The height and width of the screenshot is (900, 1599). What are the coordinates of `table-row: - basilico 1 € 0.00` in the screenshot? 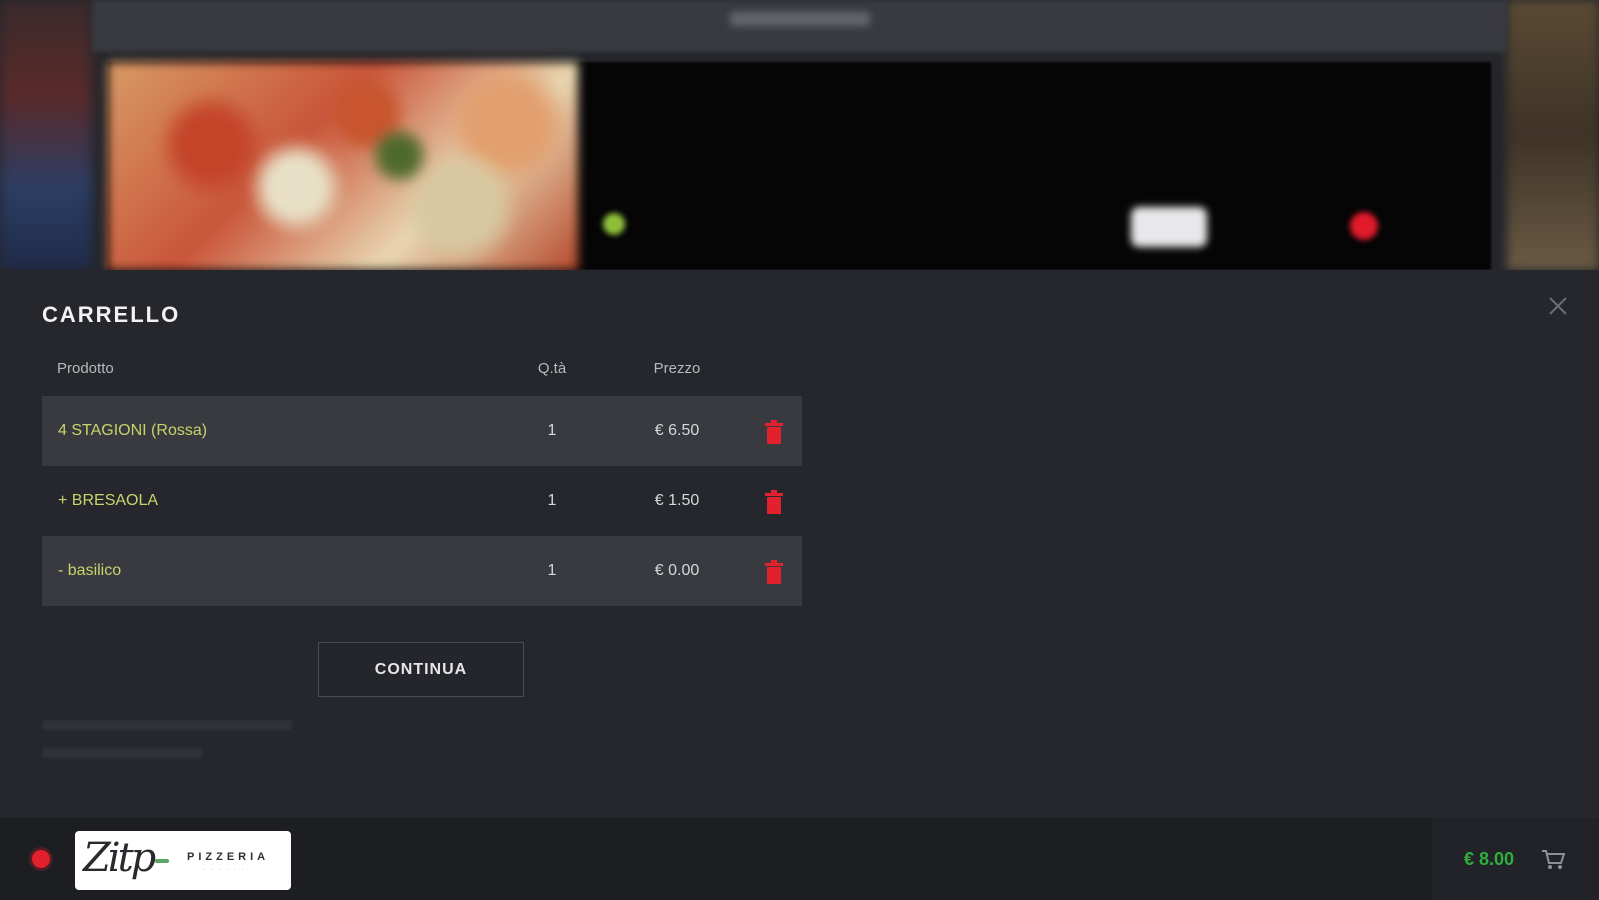 It's located at (422, 571).